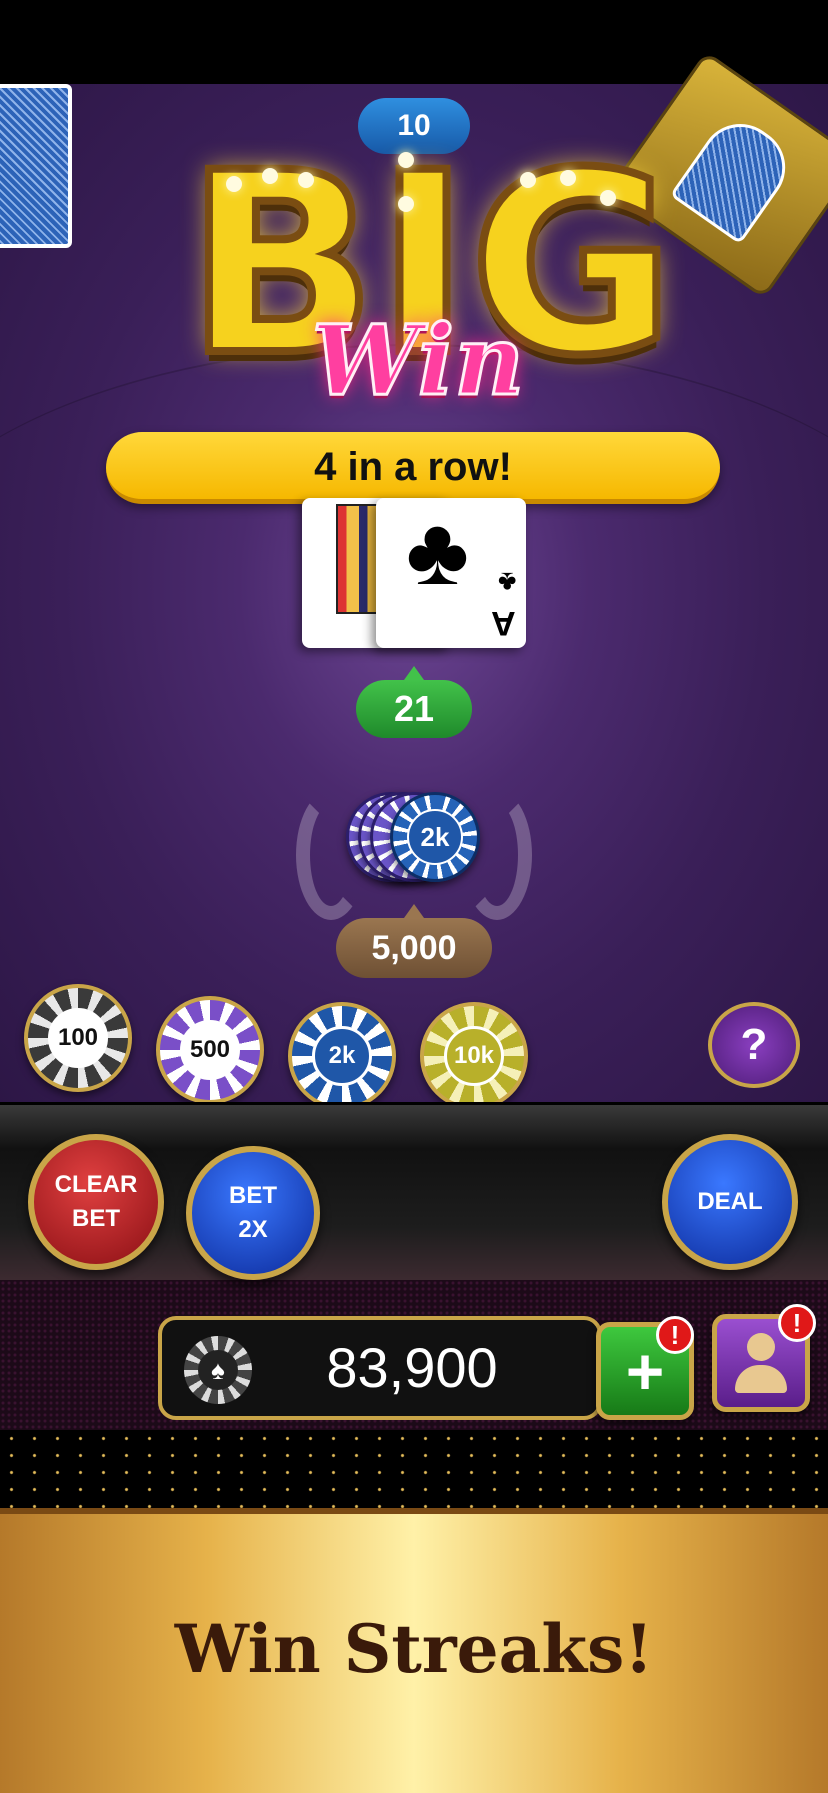  I want to click on spade-icon: ♠, so click(218, 1370).